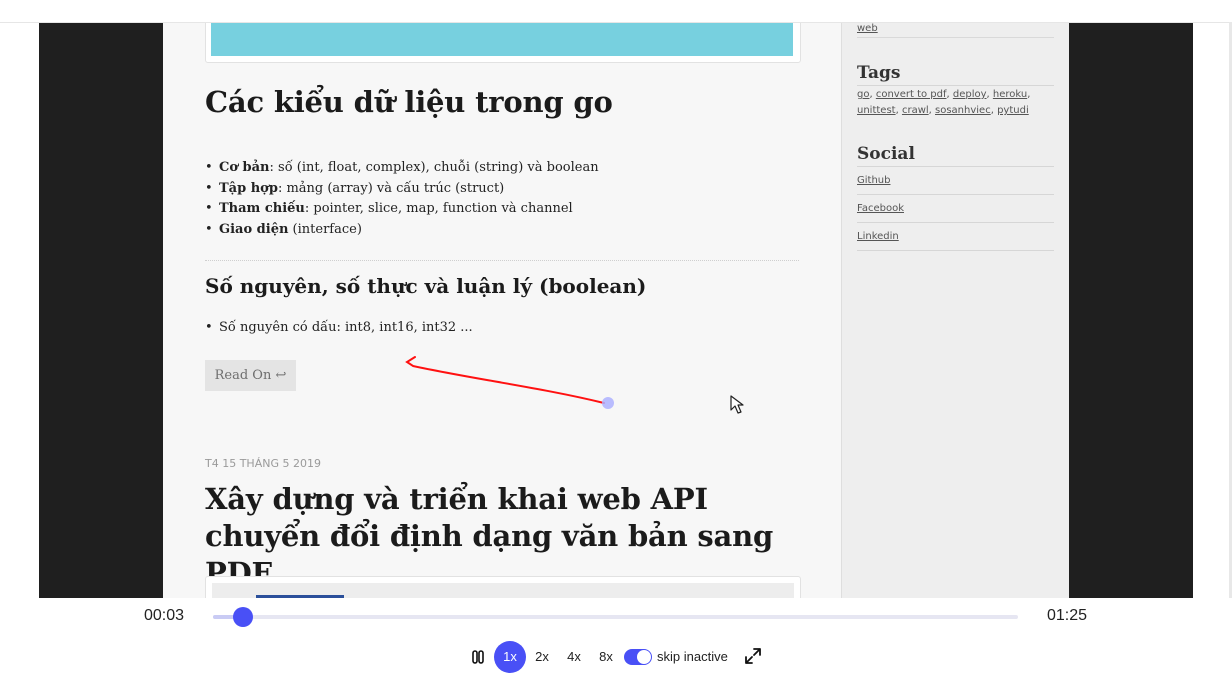 The image size is (1232, 678). Describe the element at coordinates (616, 638) in the screenshot. I see `player-controls: 00:03 01:25 1x 2x 4x 8x skip inactive` at that location.